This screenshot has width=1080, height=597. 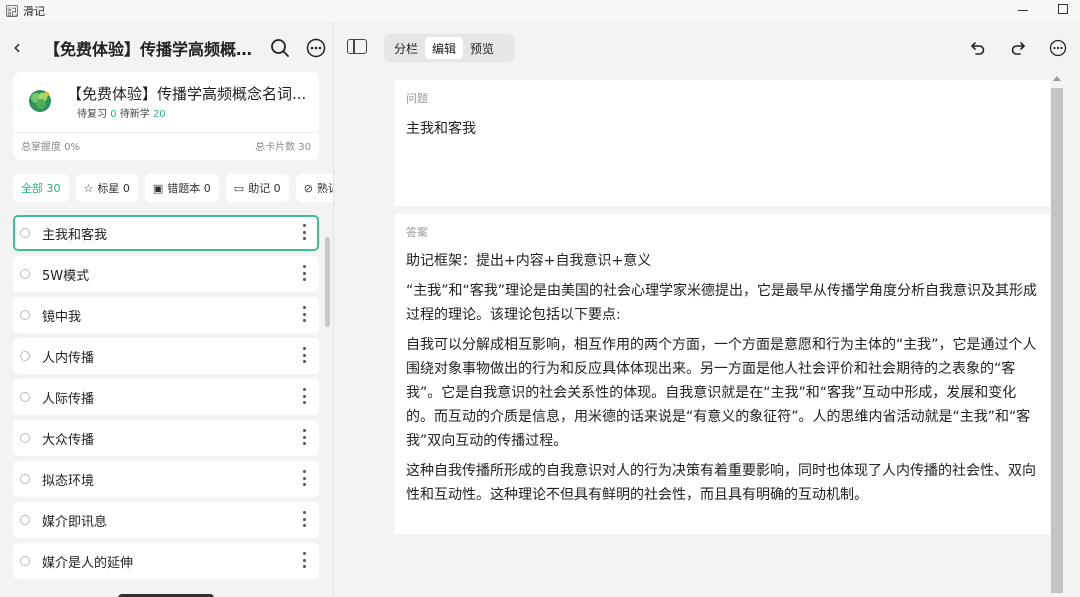 I want to click on card-title: 大众传播, so click(x=68, y=440).